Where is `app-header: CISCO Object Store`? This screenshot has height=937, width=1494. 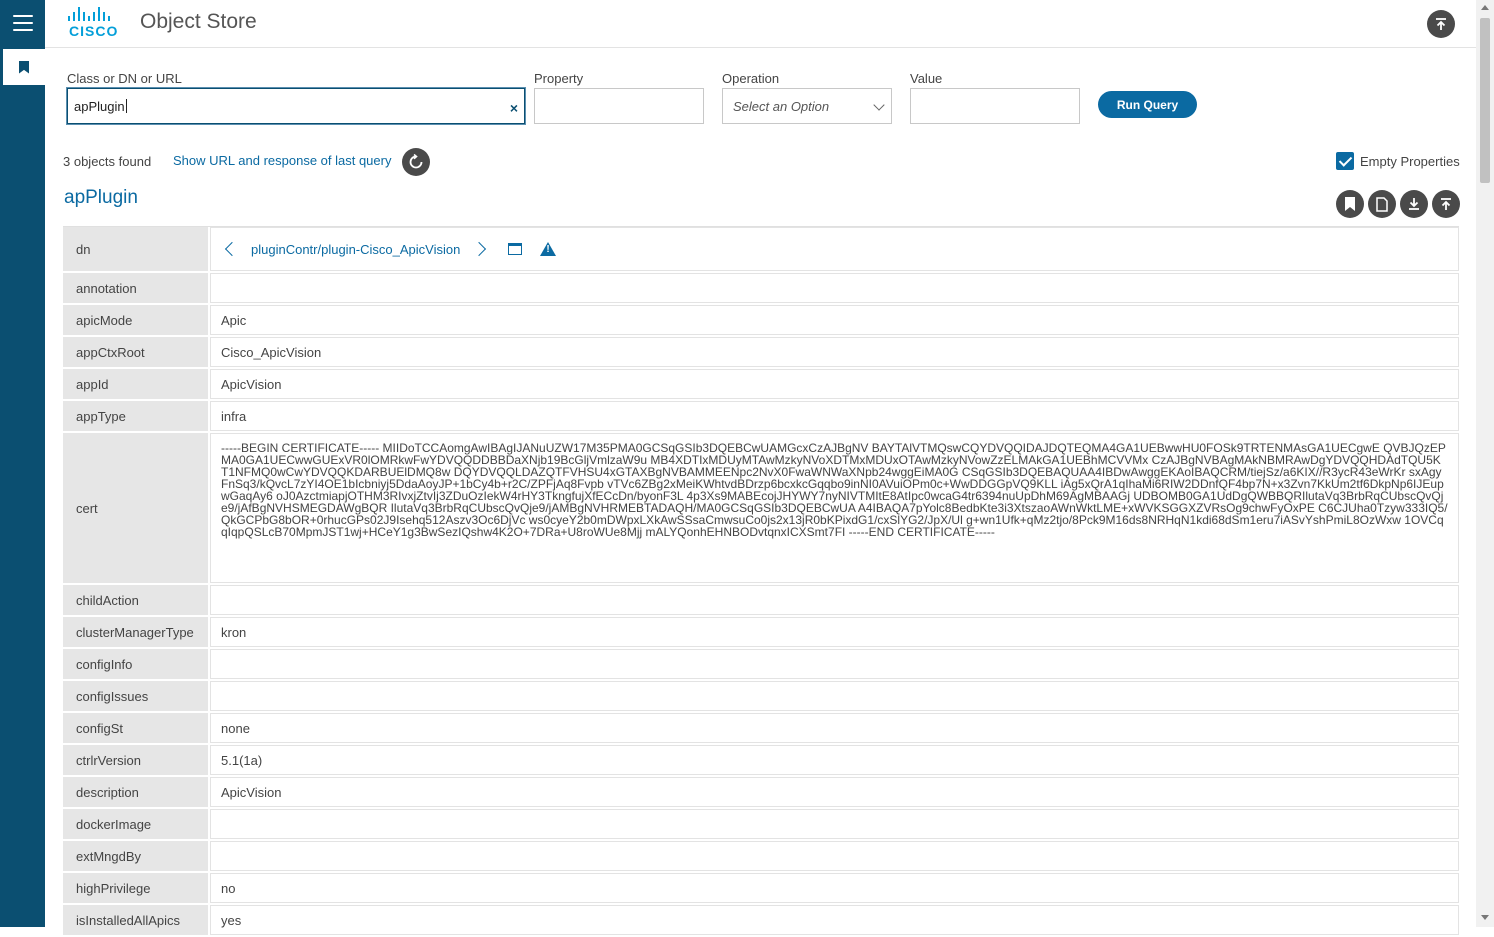
app-header: CISCO Object Store is located at coordinates (760, 24).